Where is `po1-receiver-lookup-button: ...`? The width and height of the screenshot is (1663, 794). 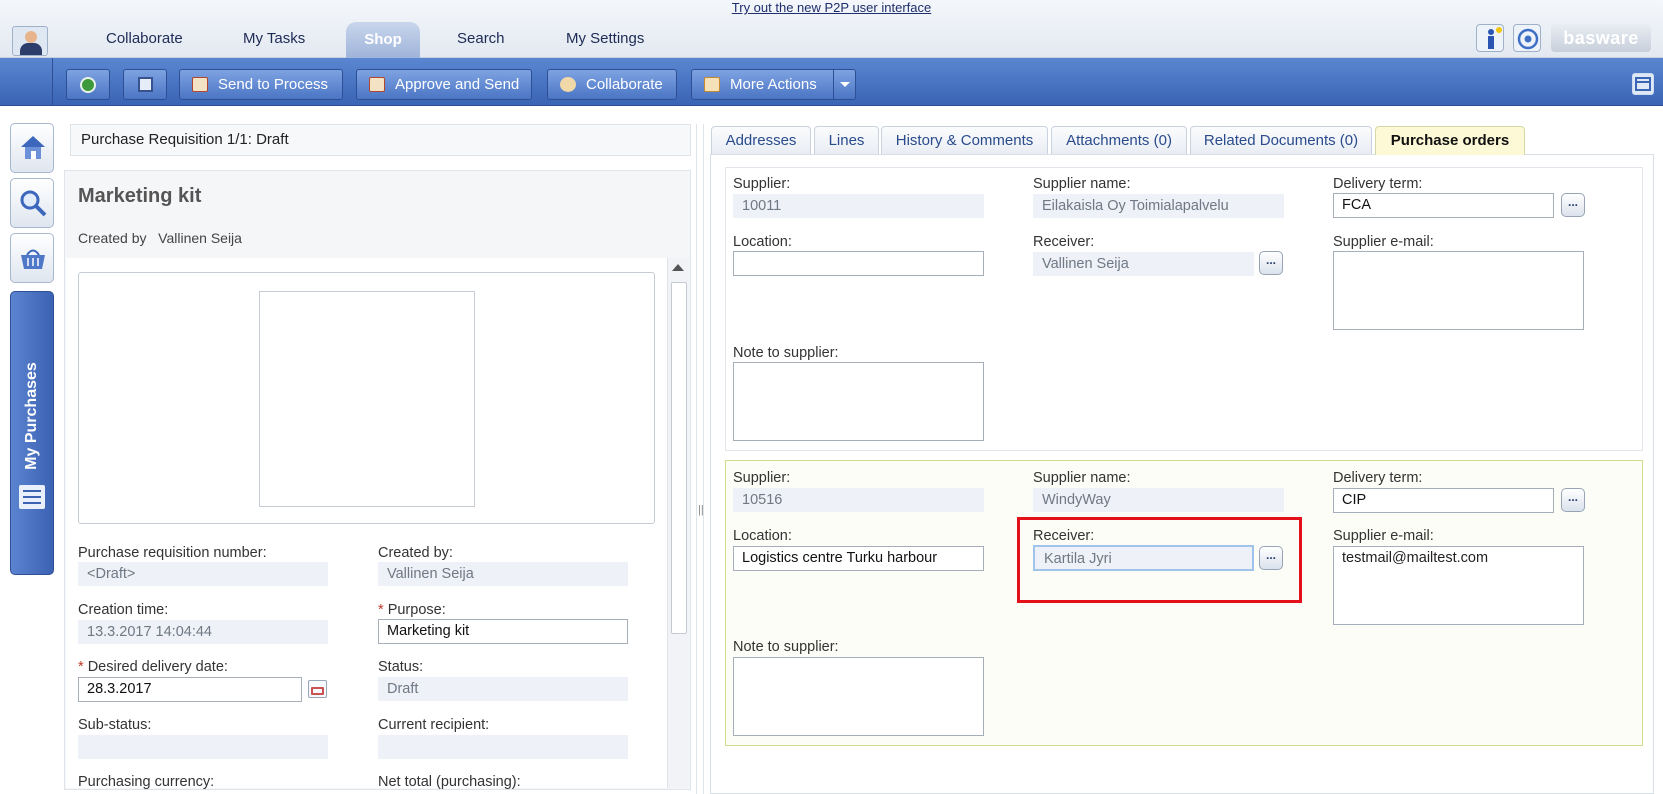
po1-receiver-lookup-button: ... is located at coordinates (1271, 263).